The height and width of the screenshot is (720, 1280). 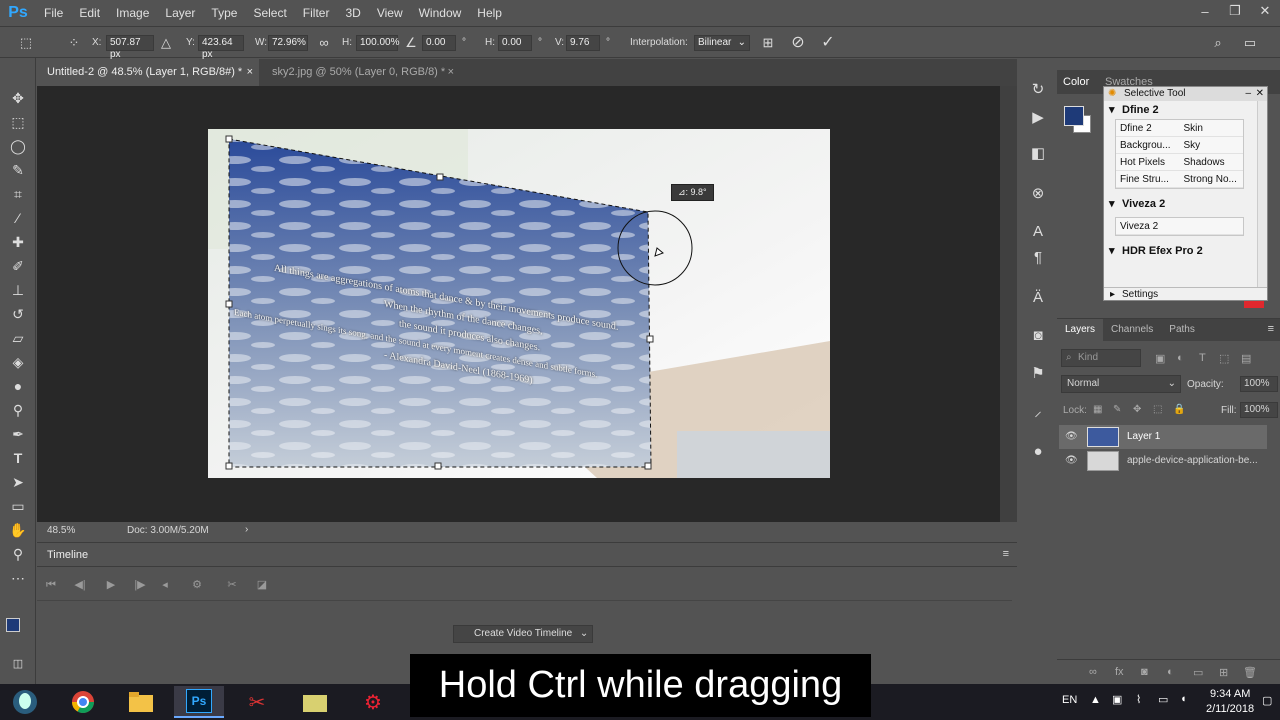 What do you see at coordinates (1250, 43) in the screenshot?
I see `workspace-icon: ▭` at bounding box center [1250, 43].